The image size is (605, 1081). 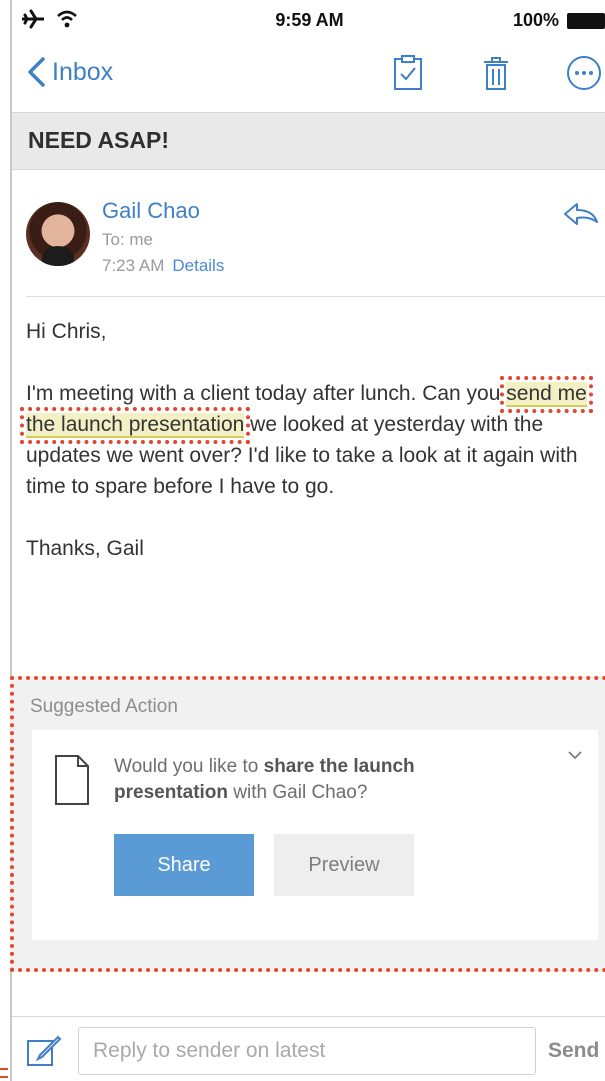 I want to click on sender-name: Gail Chao, so click(x=151, y=211).